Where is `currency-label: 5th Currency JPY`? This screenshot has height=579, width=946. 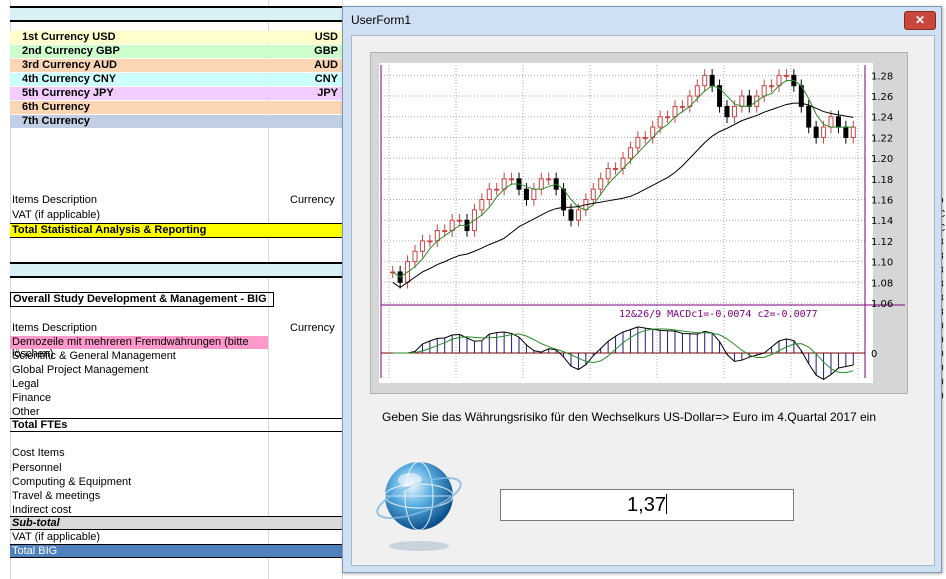 currency-label: 5th Currency JPY is located at coordinates (68, 93).